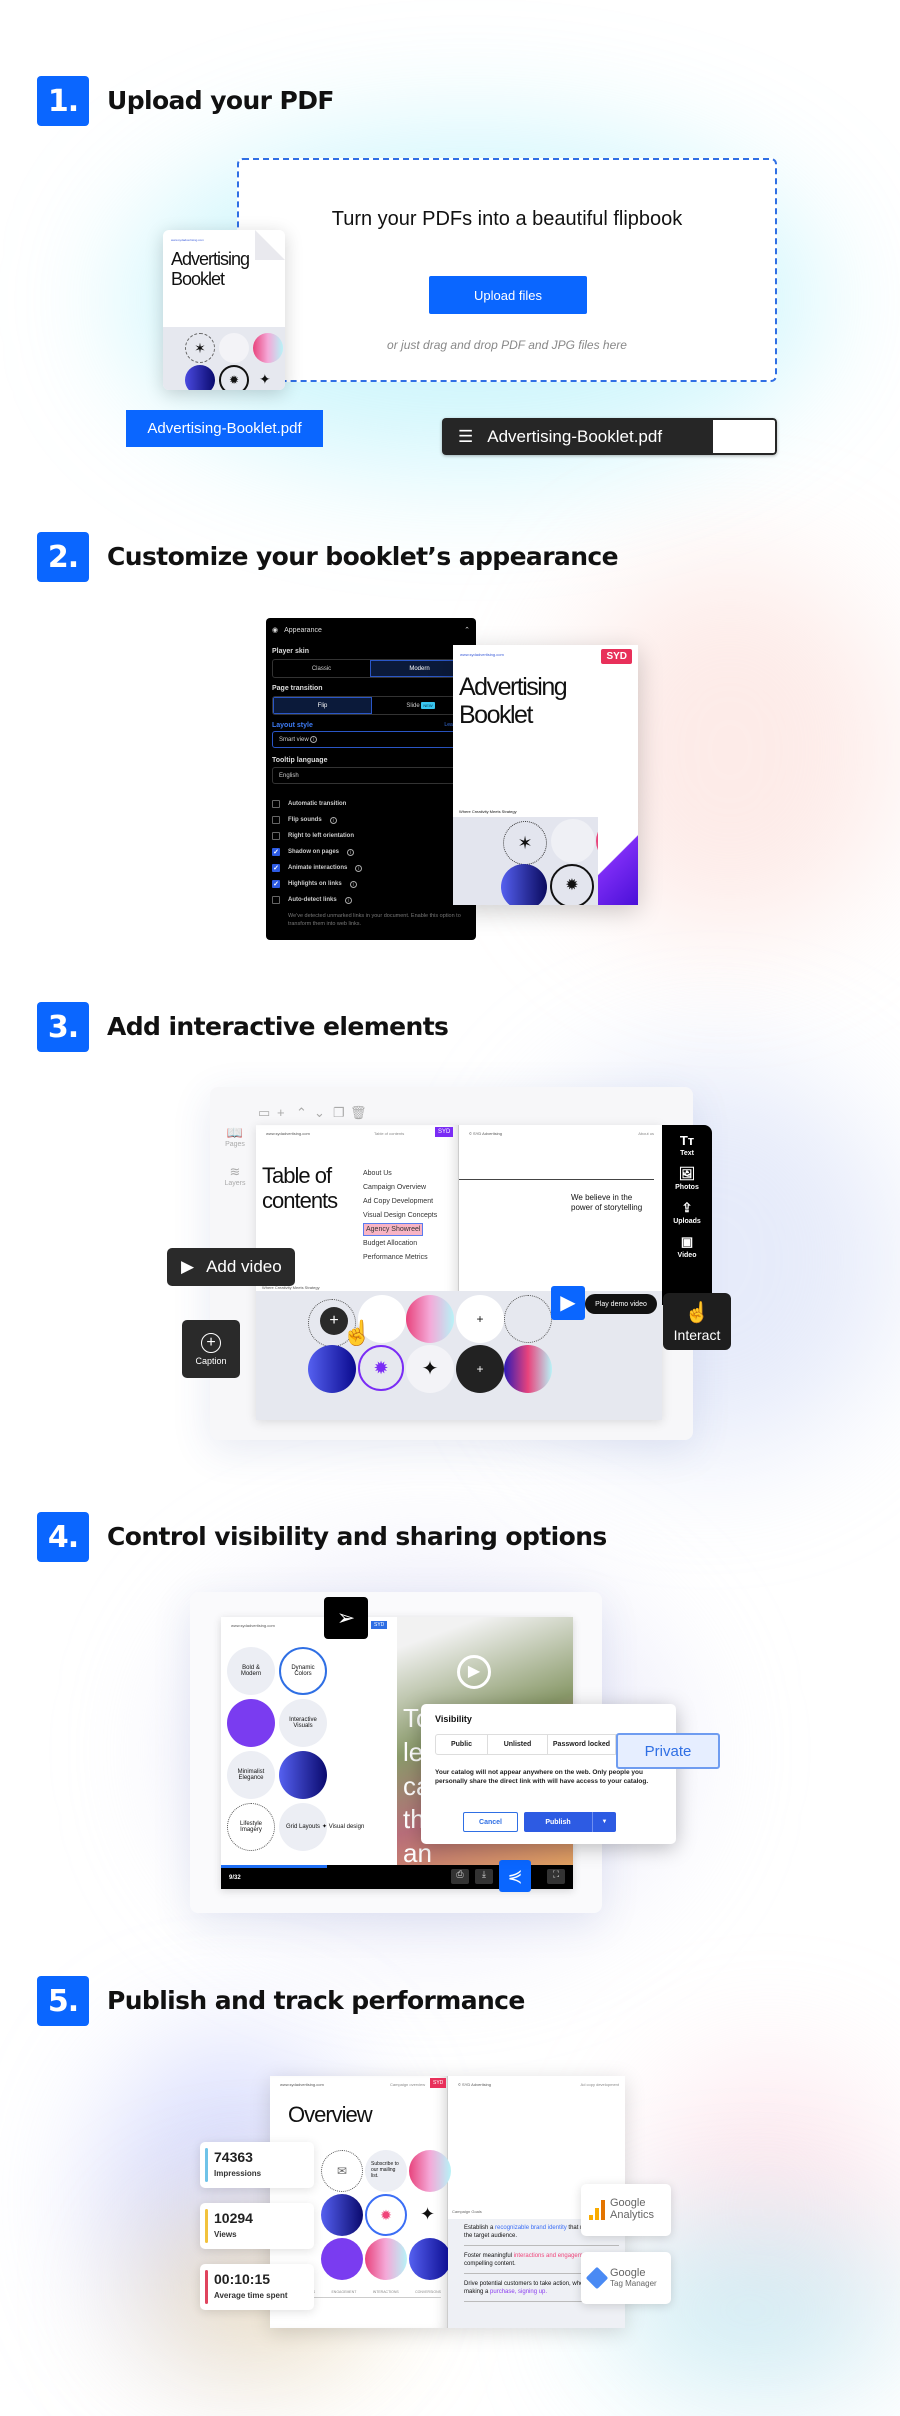 This screenshot has height=2416, width=900. What do you see at coordinates (389, 1133) in the screenshot?
I see `page-section: Table of contents` at bounding box center [389, 1133].